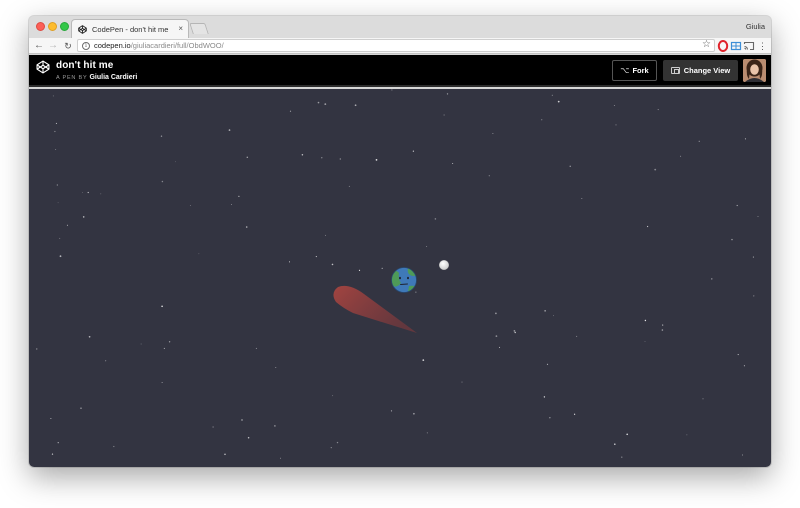 The width and height of the screenshot is (800, 508). I want to click on tab-close-icon: ×, so click(180, 29).